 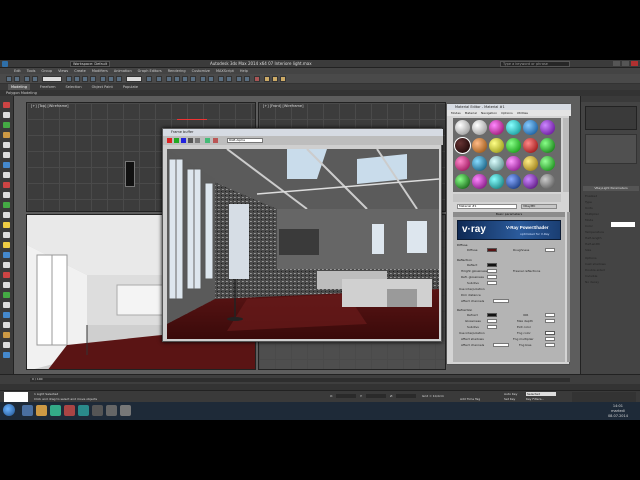 What do you see at coordinates (283, 79) in the screenshot?
I see `render-production-icon` at bounding box center [283, 79].